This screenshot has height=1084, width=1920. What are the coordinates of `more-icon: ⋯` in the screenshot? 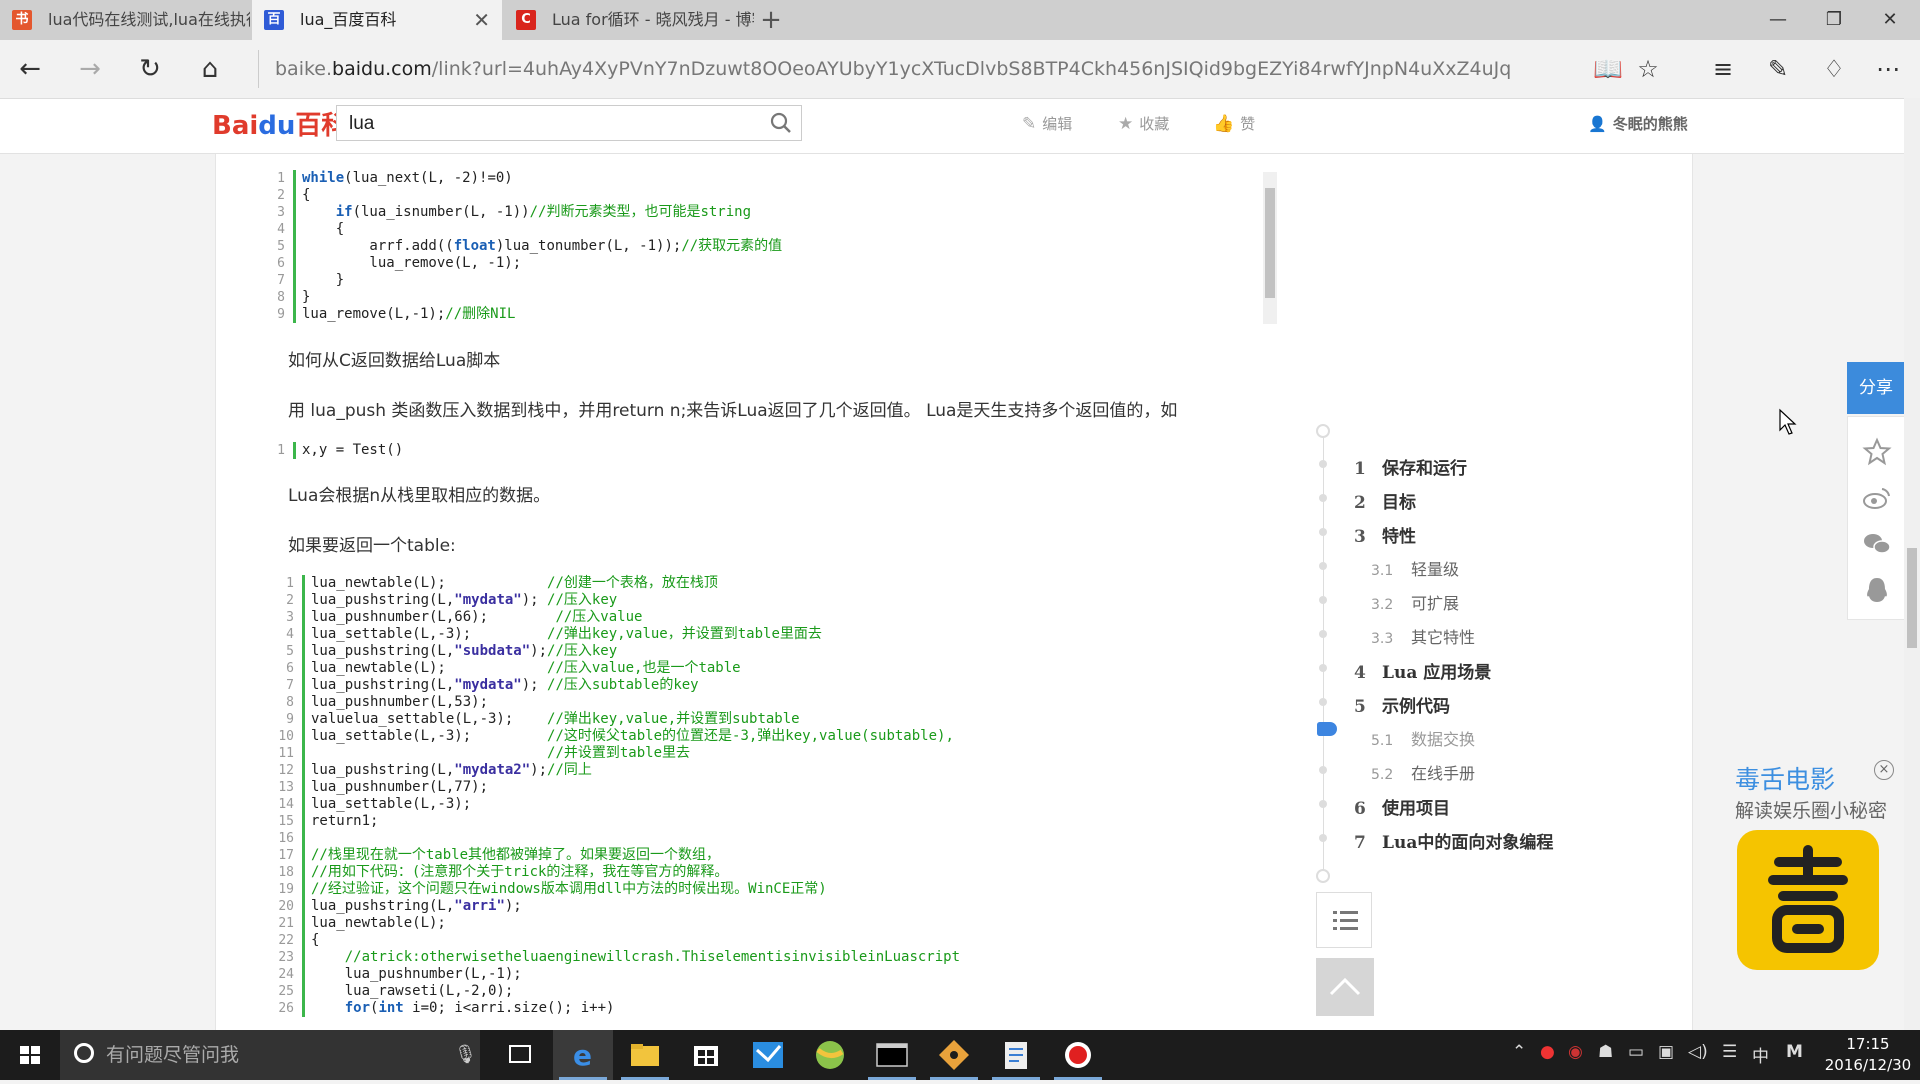 It's located at (1888, 69).